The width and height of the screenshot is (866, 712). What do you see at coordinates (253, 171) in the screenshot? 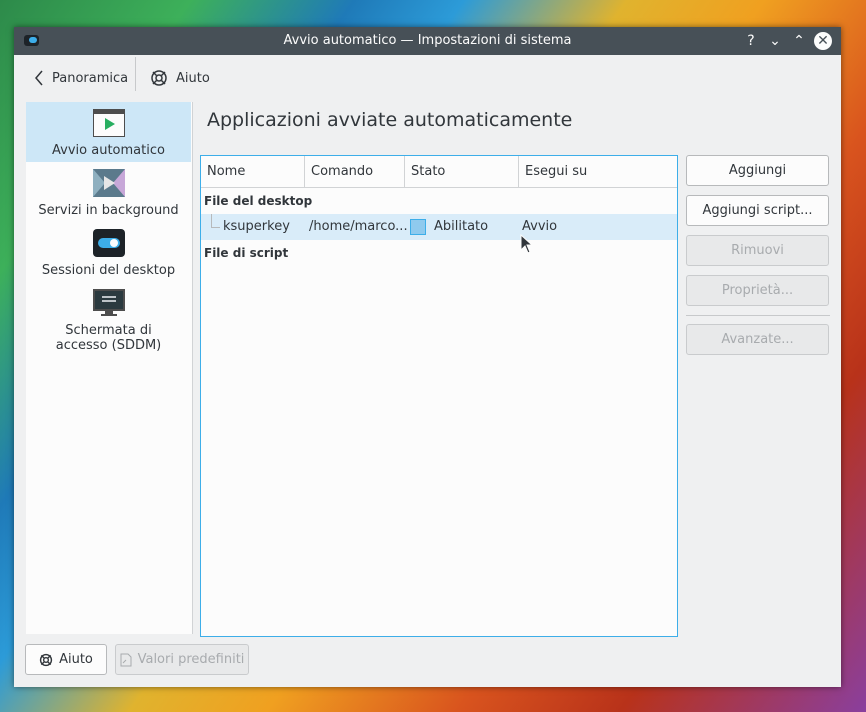
I see `column-header-name: Nome` at bounding box center [253, 171].